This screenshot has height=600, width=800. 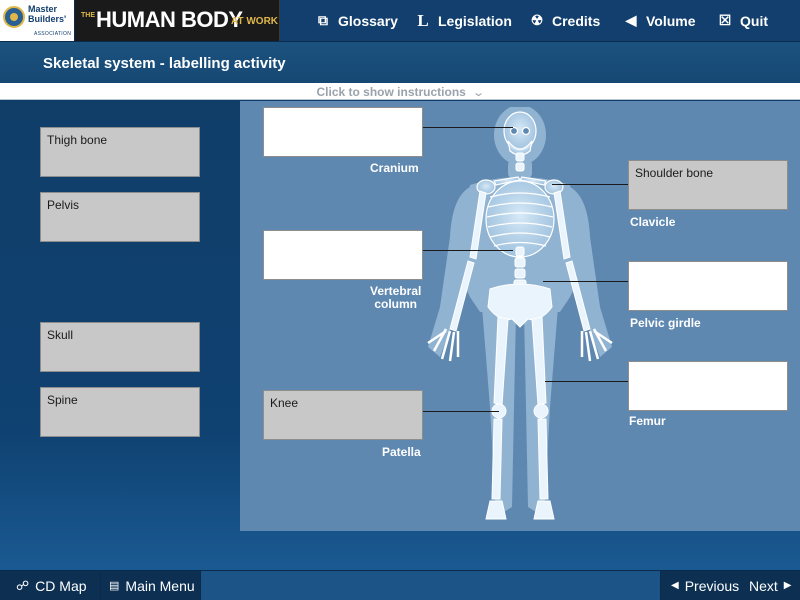 What do you see at coordinates (708, 185) in the screenshot?
I see `drop-target-clavicle: Shoulder bone` at bounding box center [708, 185].